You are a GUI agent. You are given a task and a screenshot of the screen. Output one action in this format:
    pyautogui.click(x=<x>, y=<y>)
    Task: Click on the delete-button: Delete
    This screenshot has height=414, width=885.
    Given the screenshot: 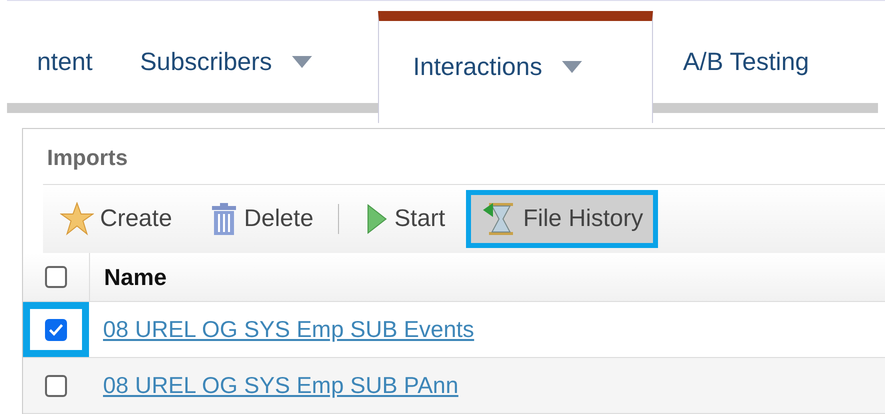 What is the action you would take?
    pyautogui.click(x=260, y=219)
    